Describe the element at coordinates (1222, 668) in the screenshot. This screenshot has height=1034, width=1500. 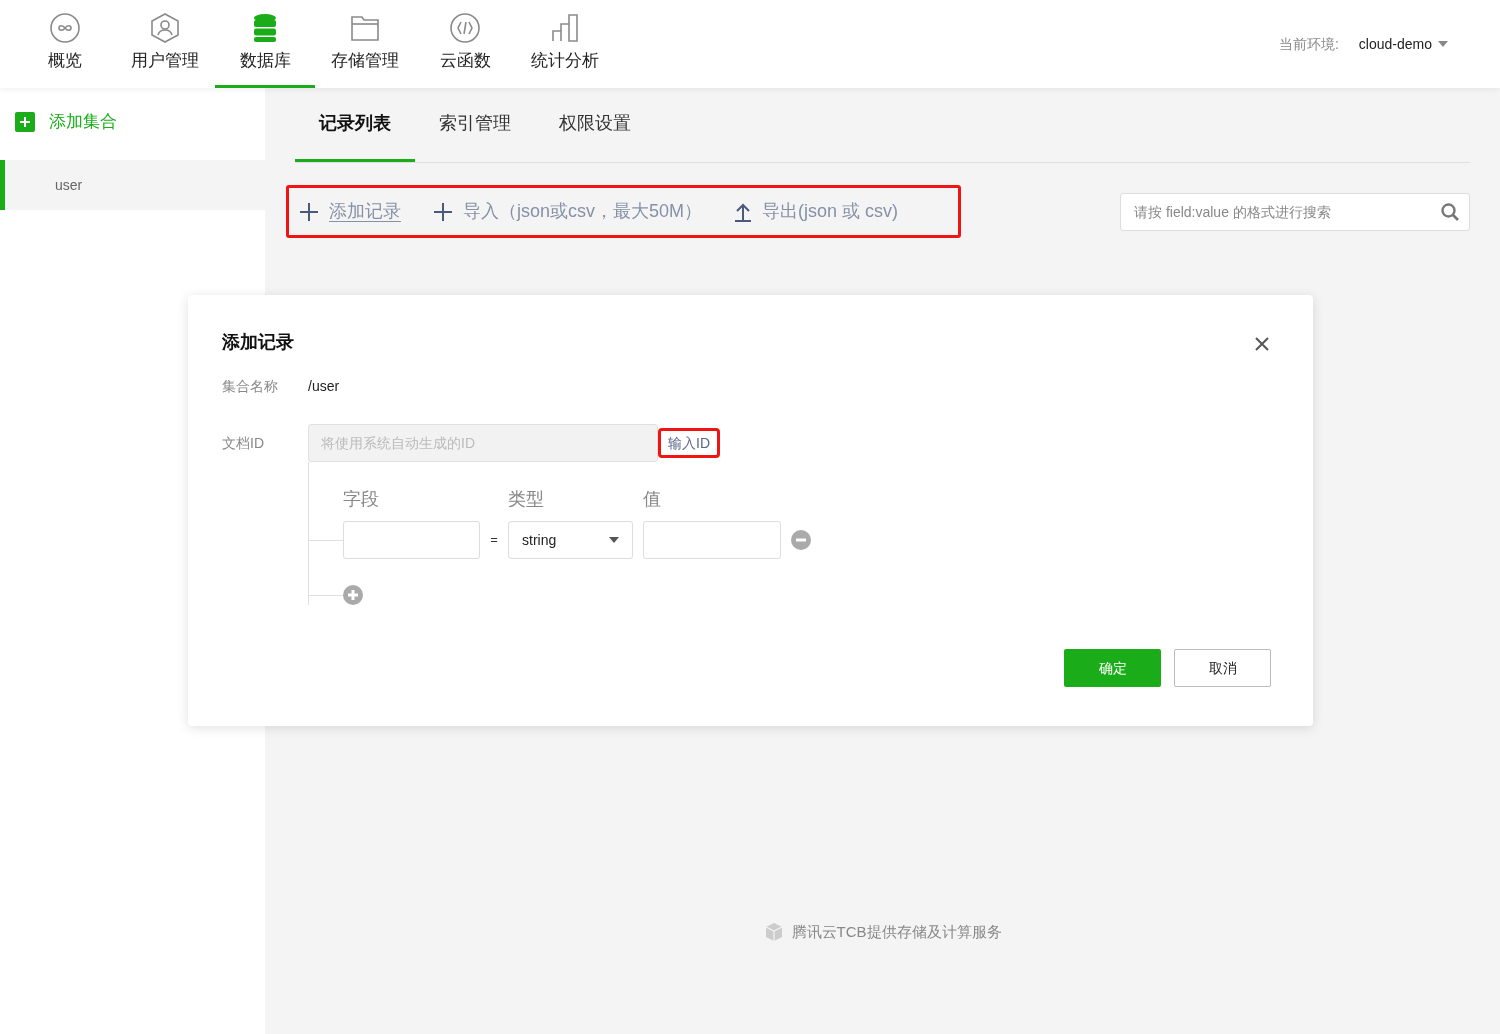
I see `cancel-button: 取消` at that location.